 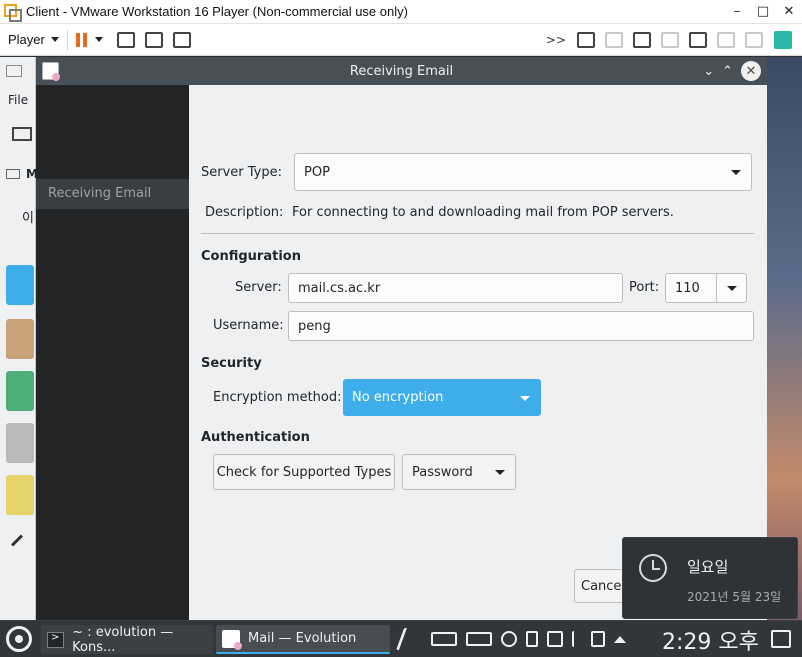 What do you see at coordinates (532, 639) in the screenshot?
I see `clipboard-icon` at bounding box center [532, 639].